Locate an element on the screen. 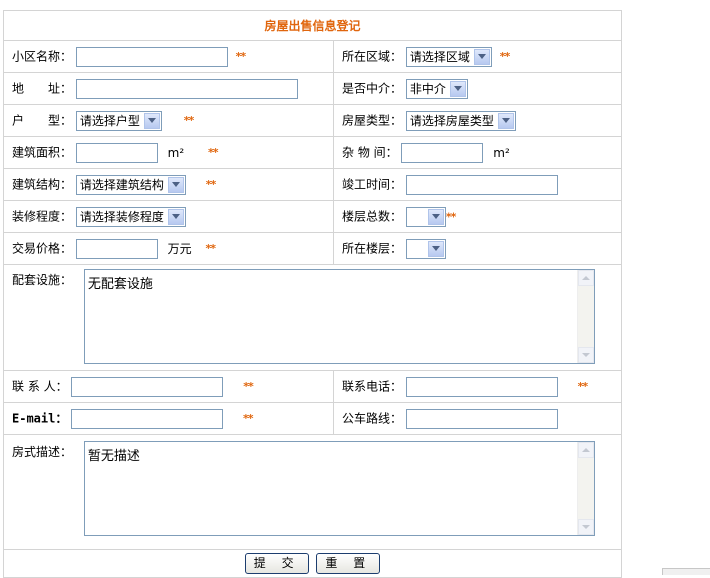 Image resolution: width=710 pixels, height=578 pixels. region-select: 请选择区域 is located at coordinates (448, 56).